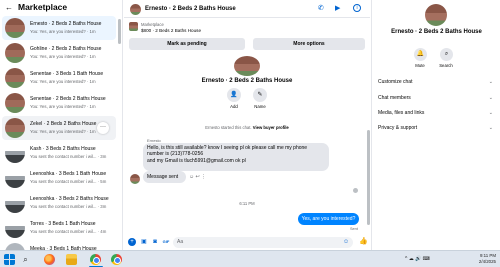 The image size is (500, 267). Describe the element at coordinates (247, 203) in the screenshot. I see `time-separator: 6:11 PM` at that location.